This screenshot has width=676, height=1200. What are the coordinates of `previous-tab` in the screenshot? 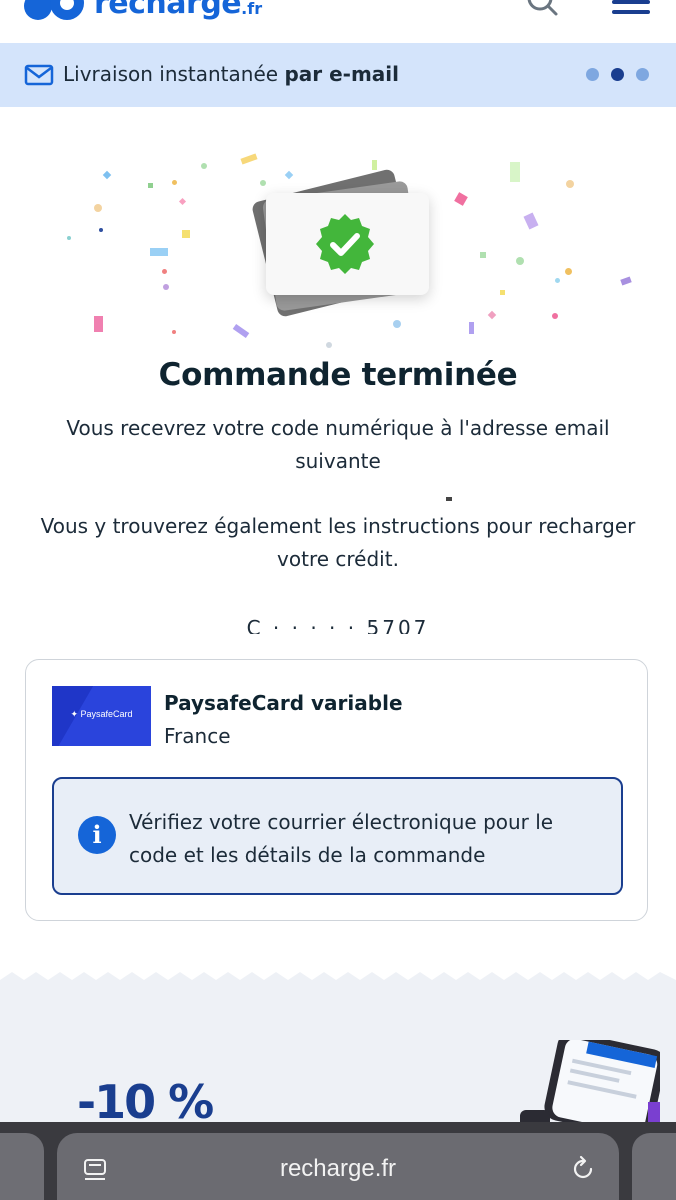 It's located at (22, 1166).